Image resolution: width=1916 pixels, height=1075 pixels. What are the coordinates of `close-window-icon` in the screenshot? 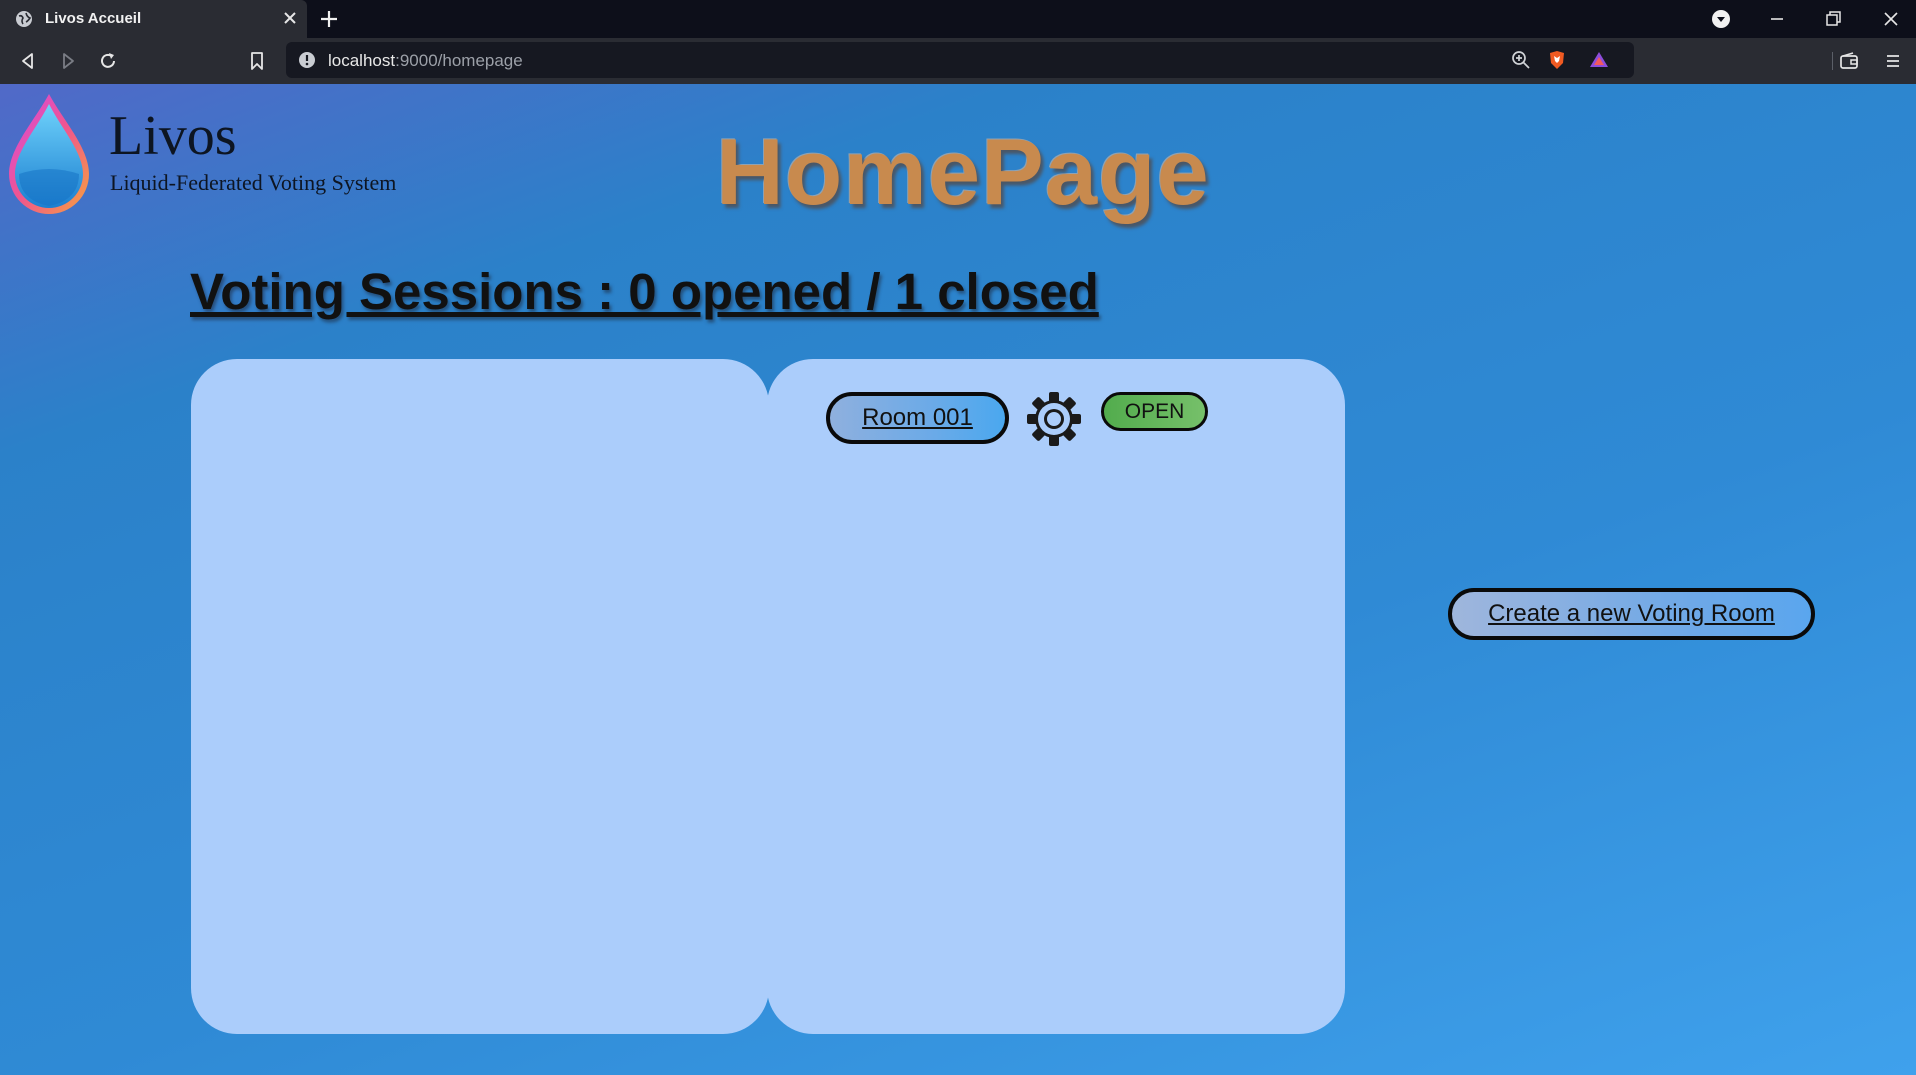 It's located at (1891, 19).